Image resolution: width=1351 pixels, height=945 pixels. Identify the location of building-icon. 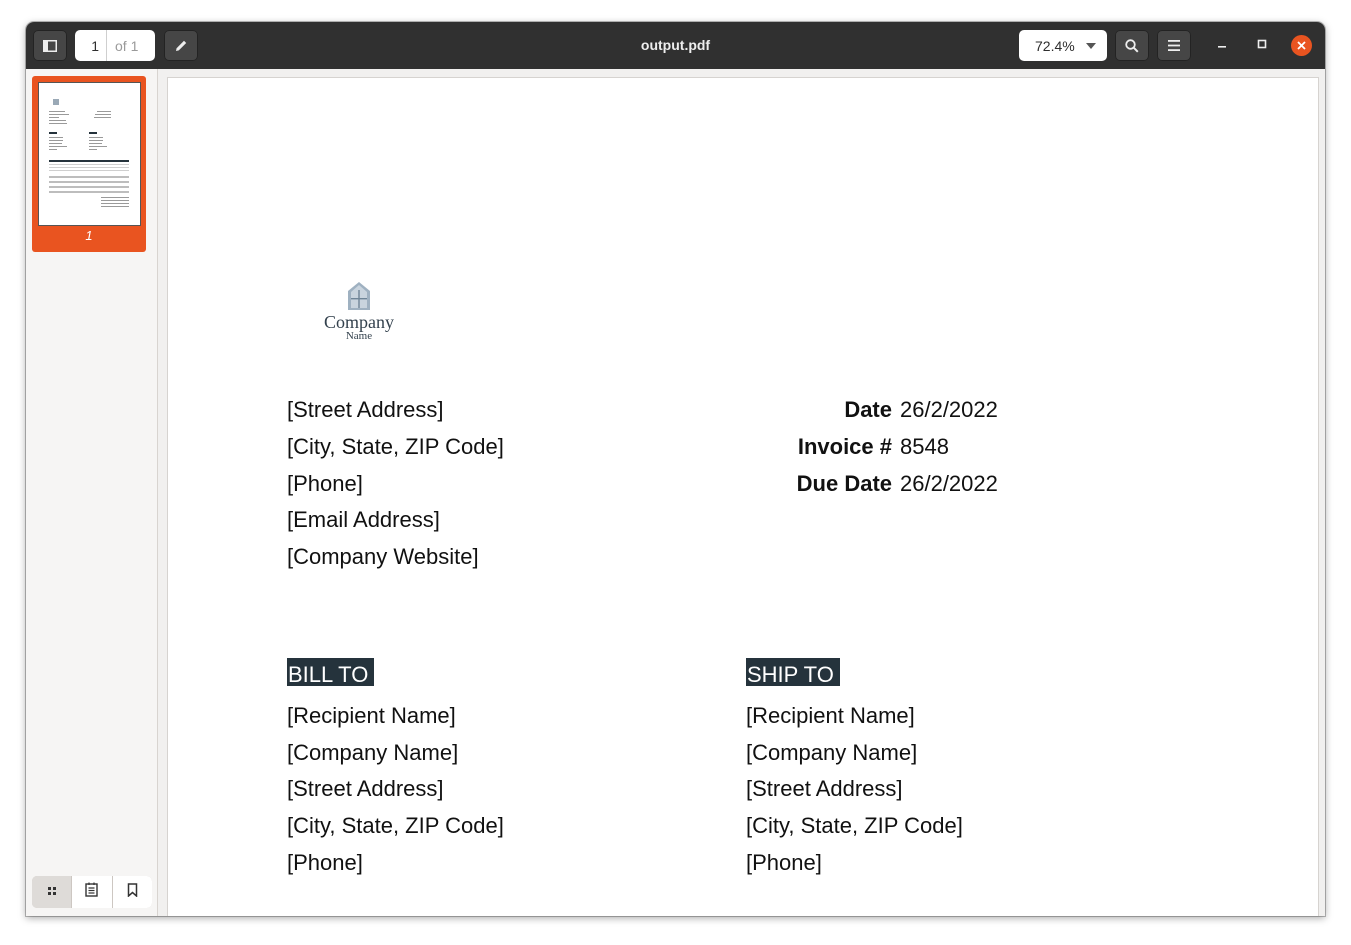
(359, 297).